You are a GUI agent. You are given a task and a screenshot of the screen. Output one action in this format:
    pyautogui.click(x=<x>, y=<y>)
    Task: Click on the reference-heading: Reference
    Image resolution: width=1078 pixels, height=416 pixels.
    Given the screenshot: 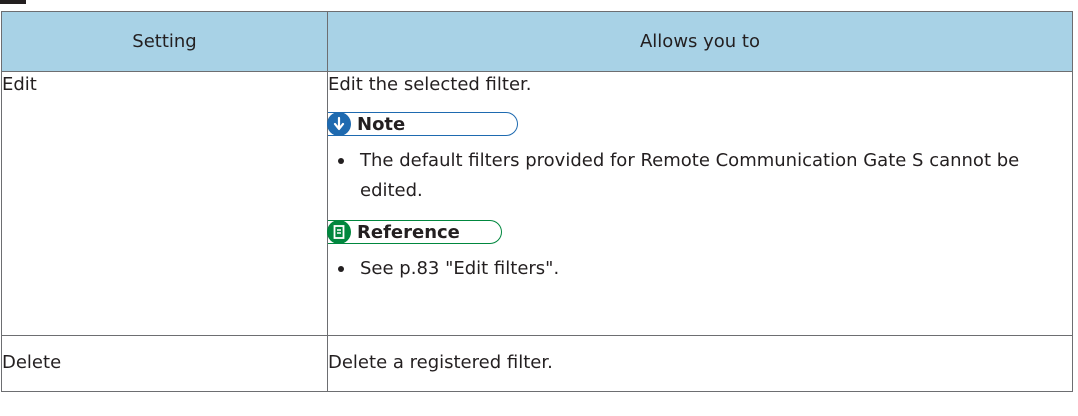 What is the action you would take?
    pyautogui.click(x=414, y=232)
    